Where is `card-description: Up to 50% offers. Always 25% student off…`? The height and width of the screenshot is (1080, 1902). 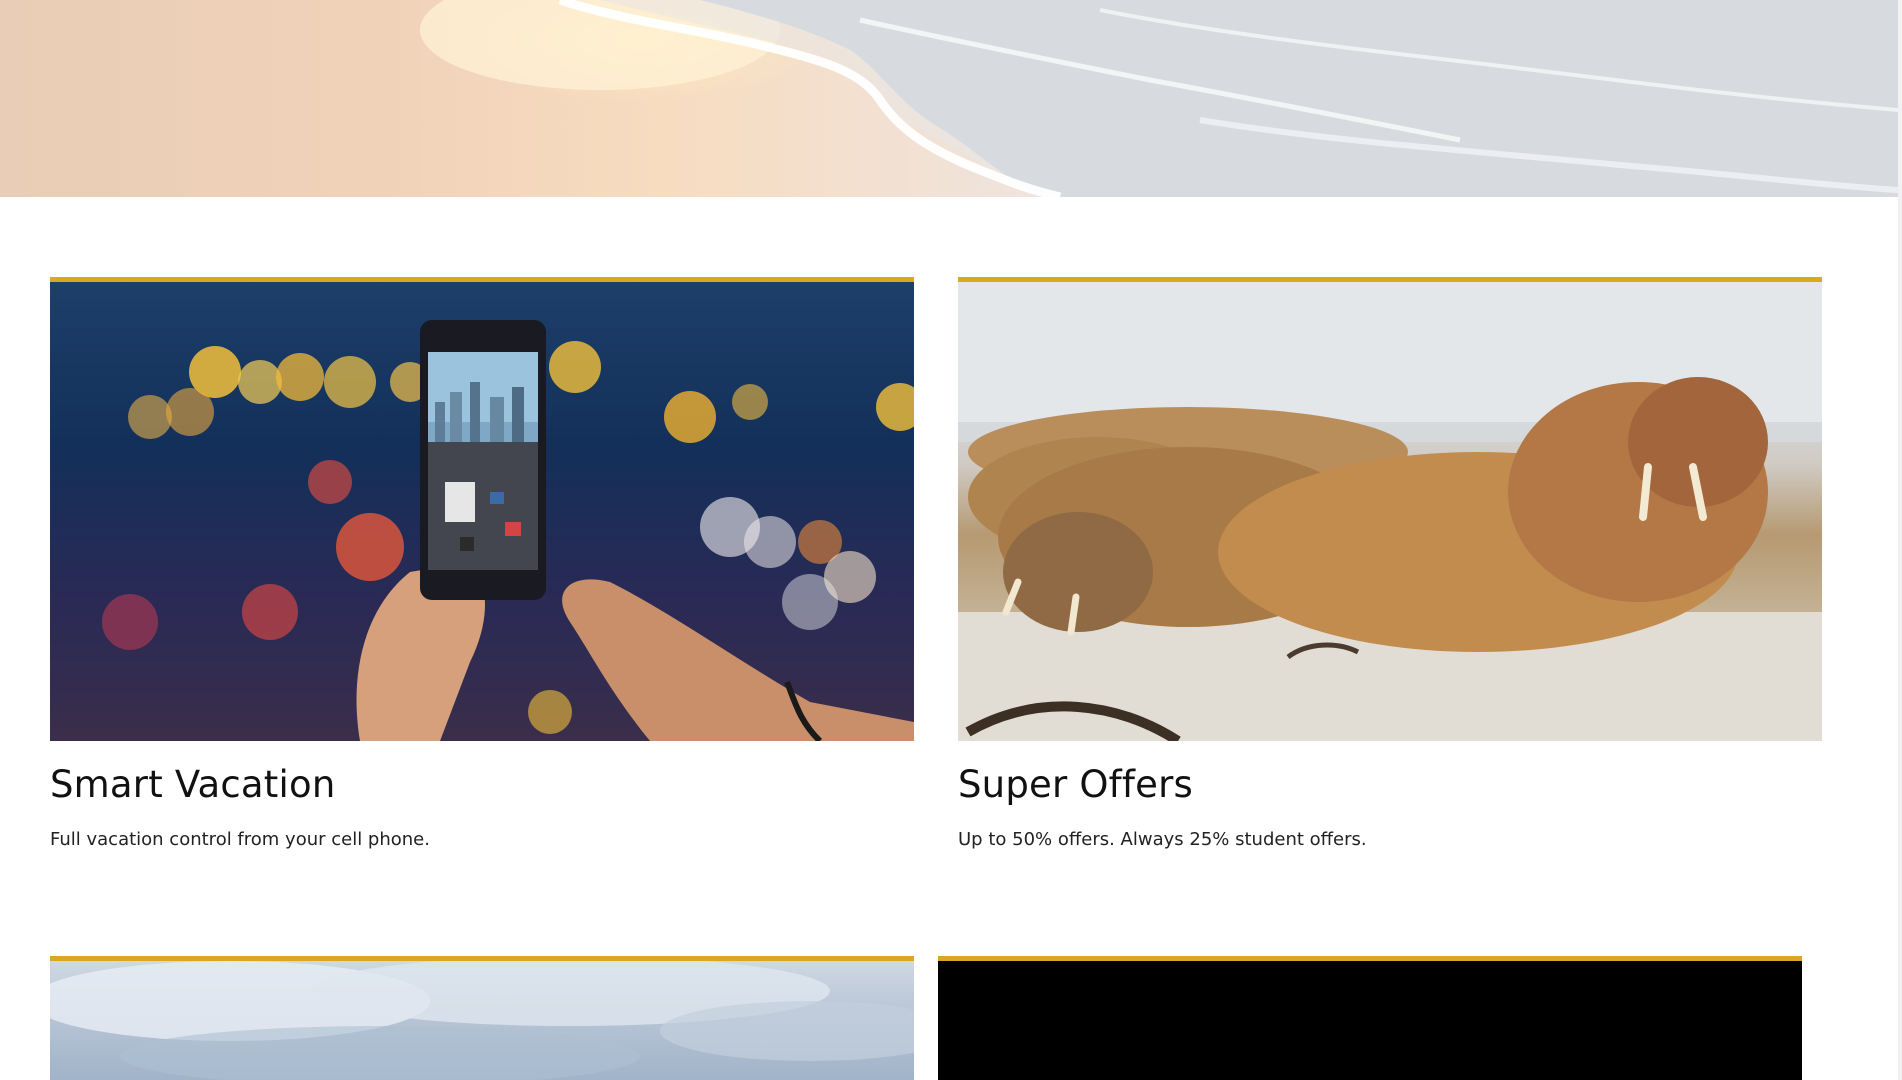 card-description: Up to 50% offers. Always 25% student off… is located at coordinates (1162, 839).